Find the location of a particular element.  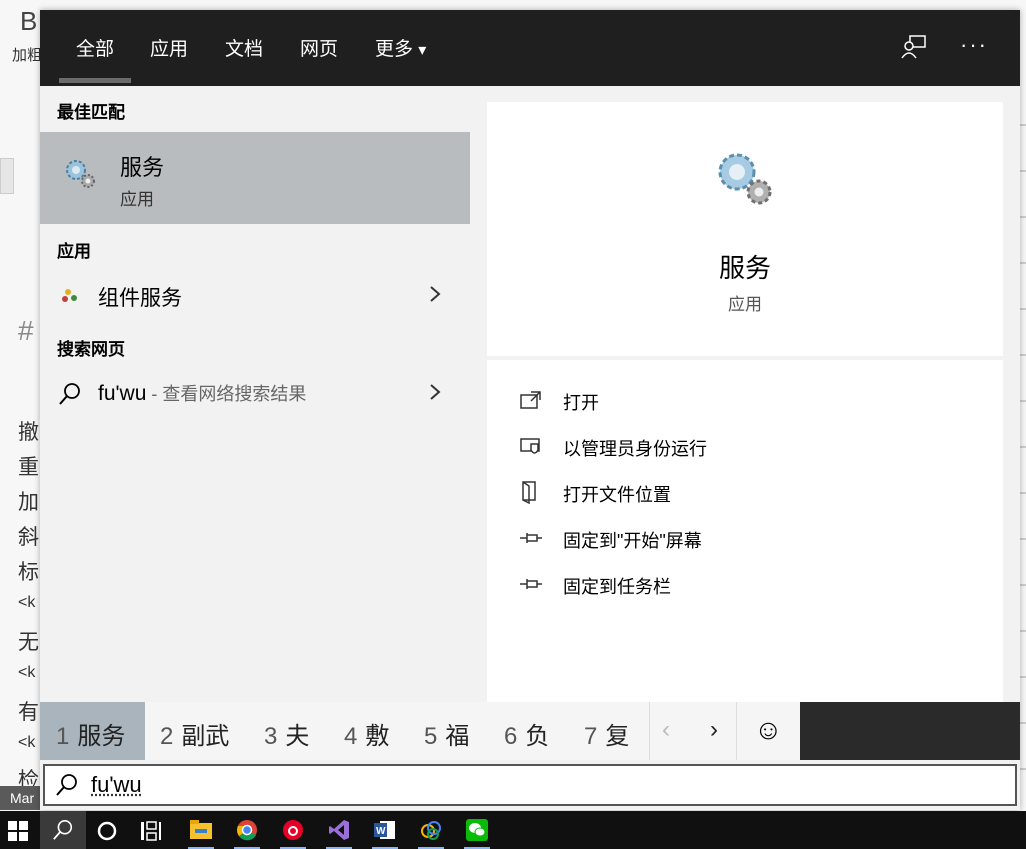

taskbar-visual-studio is located at coordinates (339, 830).